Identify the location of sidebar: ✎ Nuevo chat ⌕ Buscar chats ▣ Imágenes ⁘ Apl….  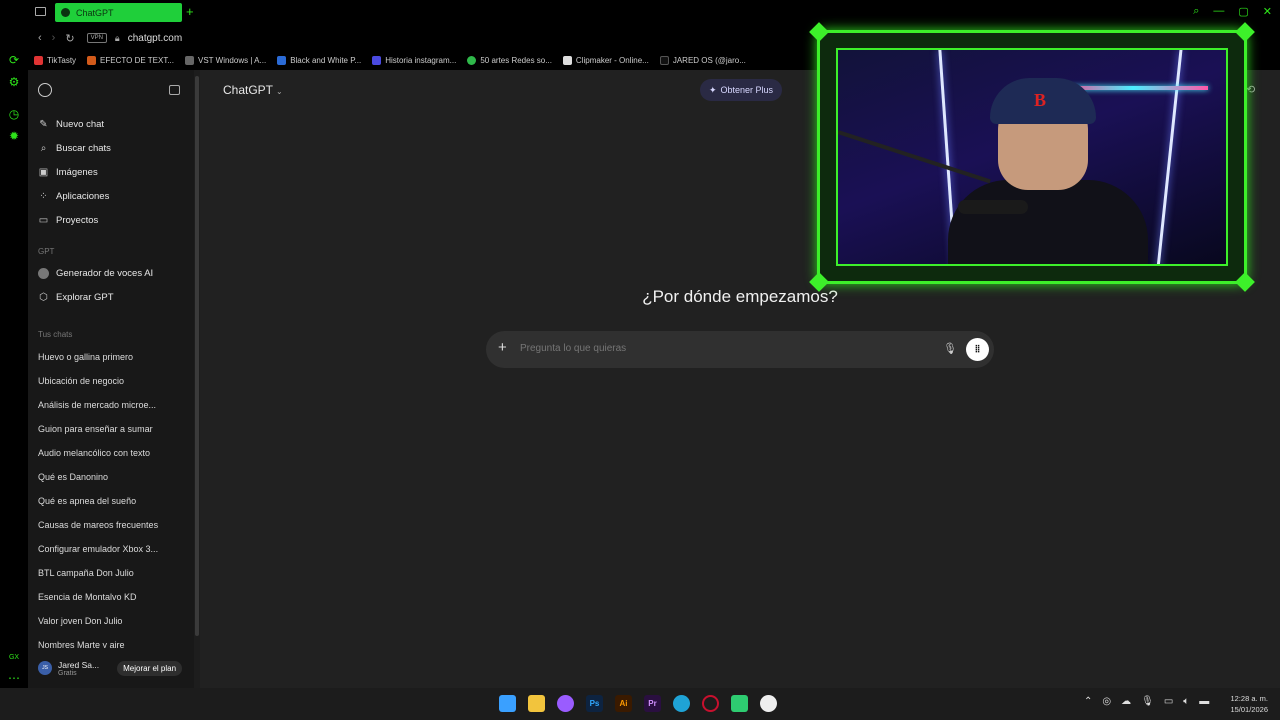
(111, 379).